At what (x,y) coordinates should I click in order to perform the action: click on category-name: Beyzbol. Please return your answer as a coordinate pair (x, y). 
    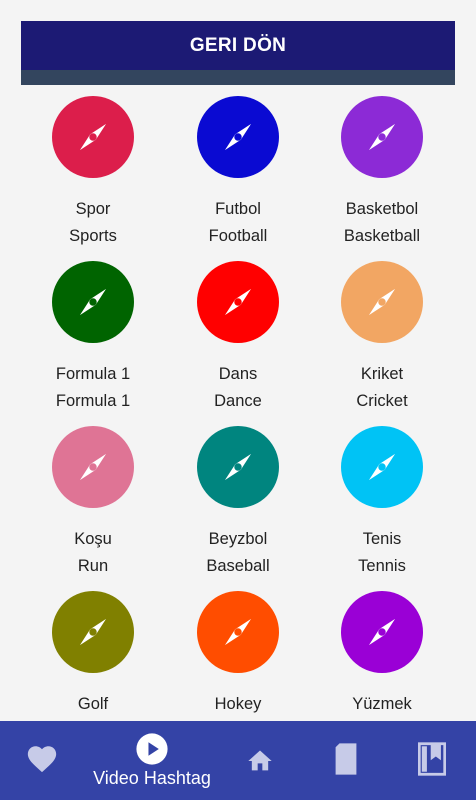
    Looking at the image, I should click on (238, 539).